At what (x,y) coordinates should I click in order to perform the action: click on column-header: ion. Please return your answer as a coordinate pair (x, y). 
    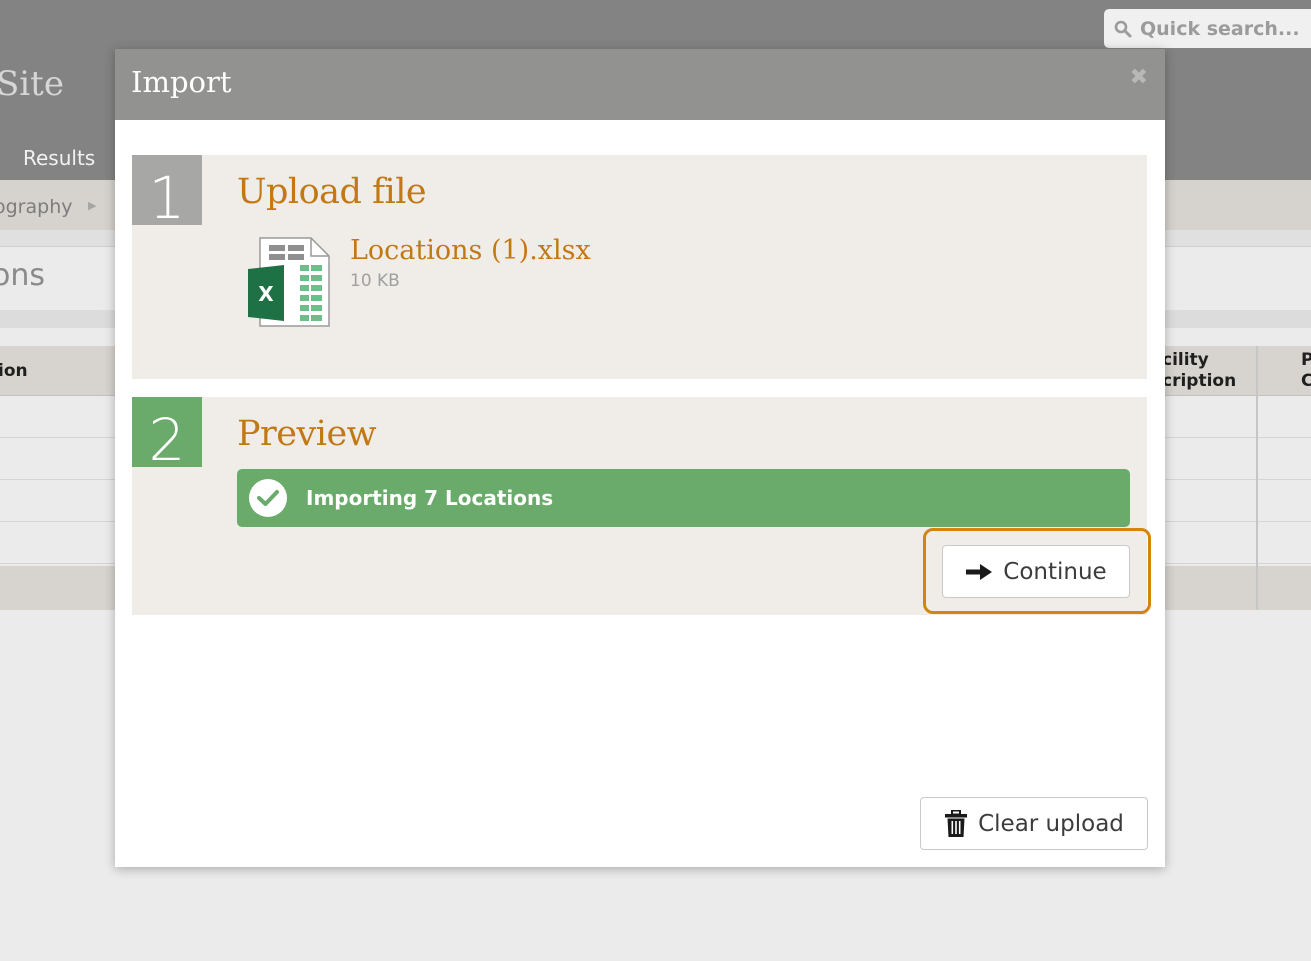
    Looking at the image, I should click on (14, 371).